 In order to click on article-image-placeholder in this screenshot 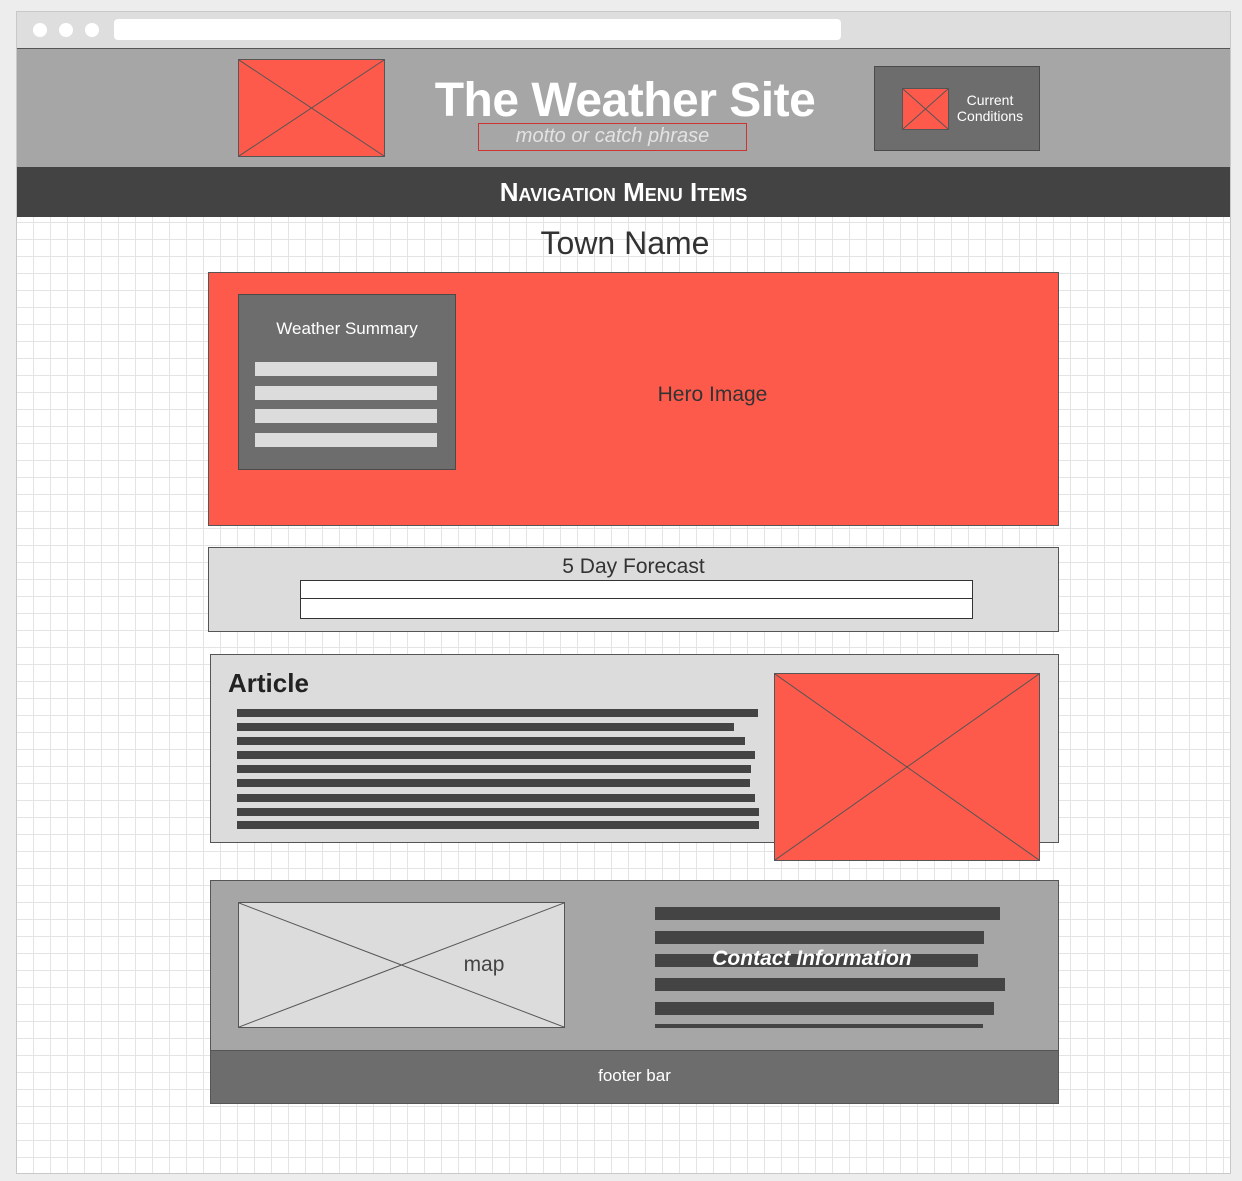, I will do `click(907, 767)`.